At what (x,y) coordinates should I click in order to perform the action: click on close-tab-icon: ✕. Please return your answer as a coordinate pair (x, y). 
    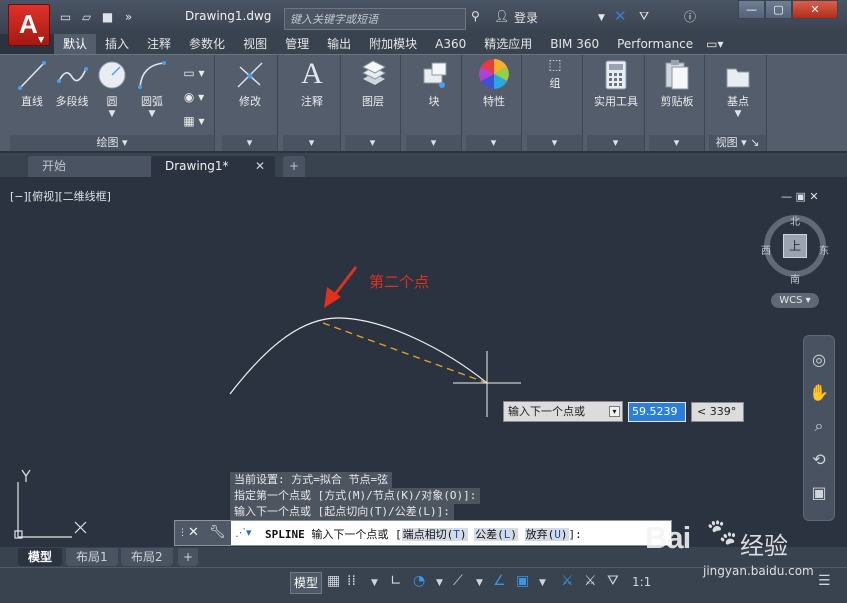
    Looking at the image, I should click on (260, 166).